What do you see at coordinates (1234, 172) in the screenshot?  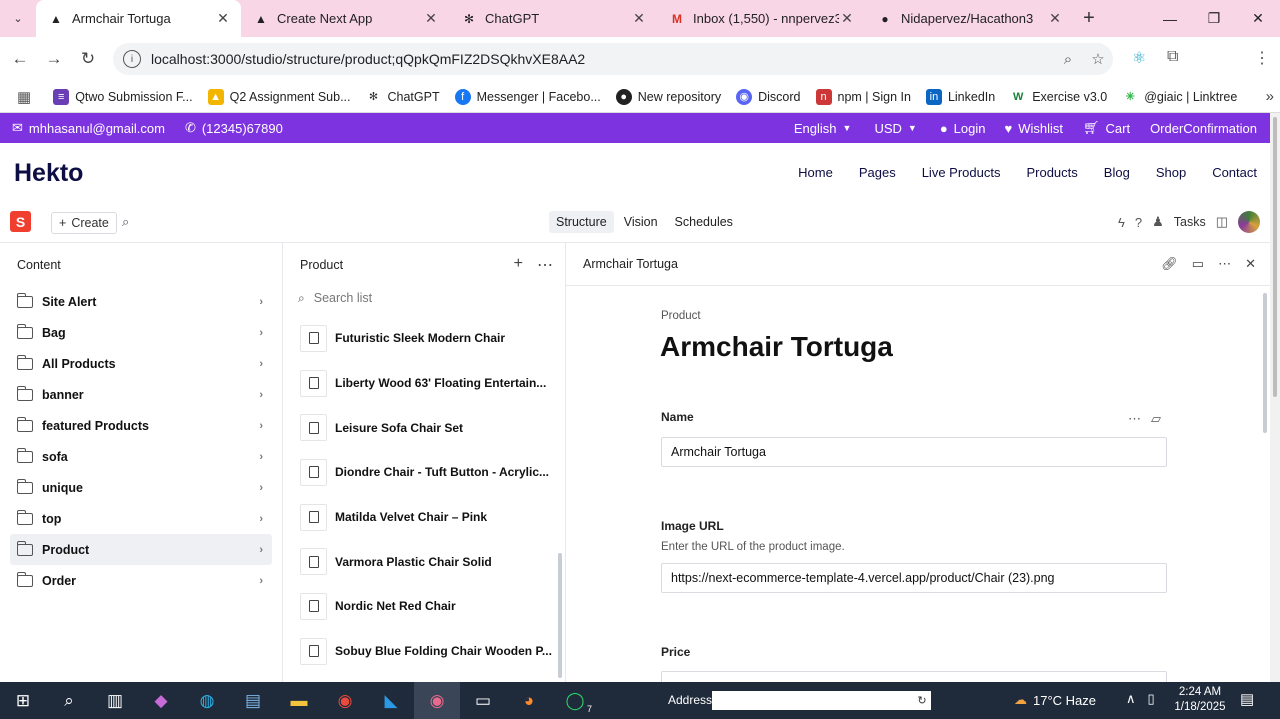 I see `nav-contact: Contact` at bounding box center [1234, 172].